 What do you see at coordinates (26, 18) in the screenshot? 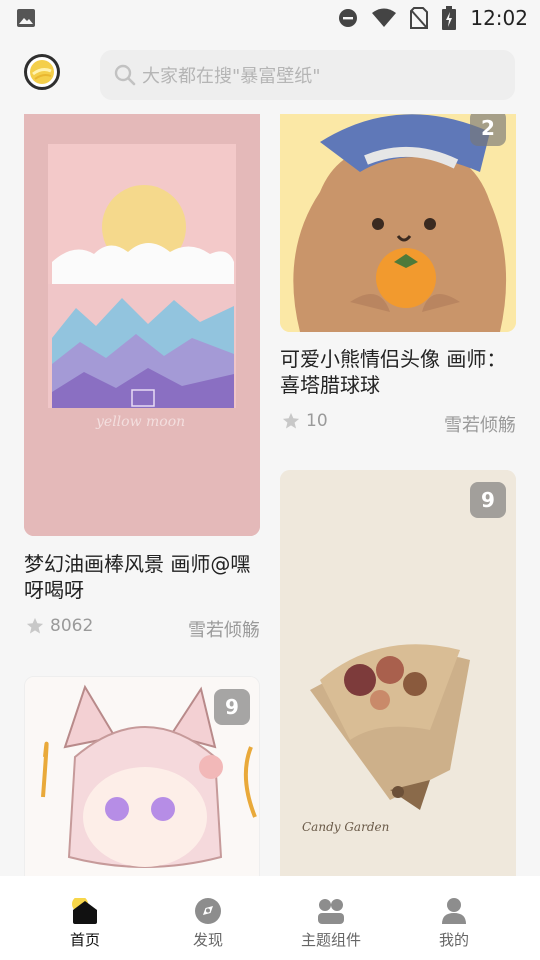
I see `gallery-icon` at bounding box center [26, 18].